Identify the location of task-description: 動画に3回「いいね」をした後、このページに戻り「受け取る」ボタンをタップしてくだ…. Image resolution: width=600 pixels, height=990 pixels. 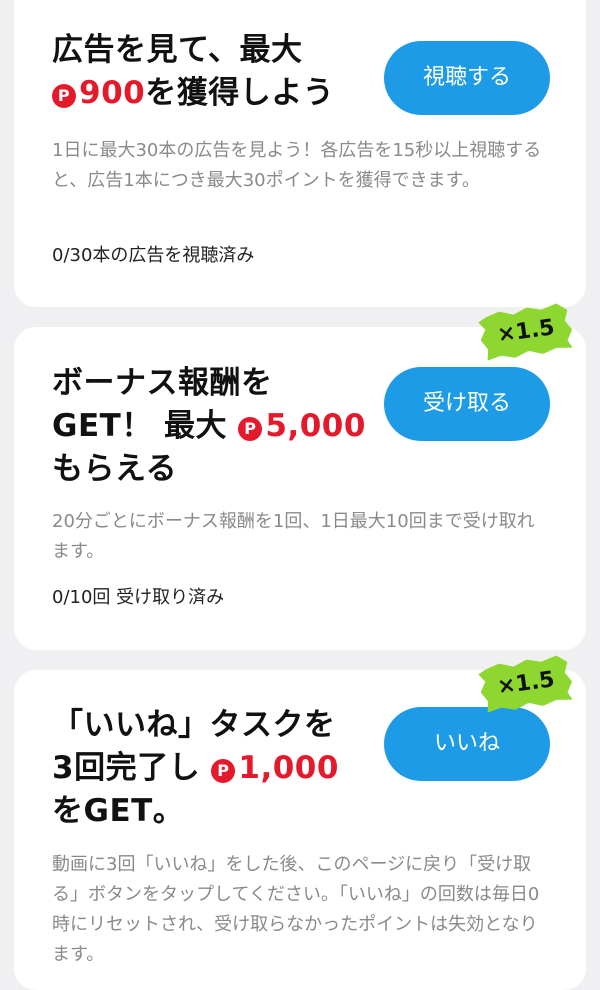
(296, 909).